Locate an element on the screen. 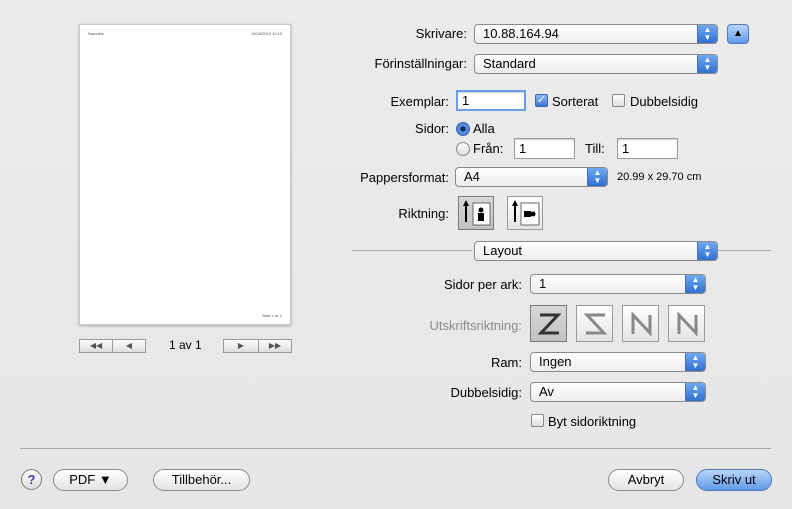 The image size is (792, 509). section-divider-left is located at coordinates (412, 250).